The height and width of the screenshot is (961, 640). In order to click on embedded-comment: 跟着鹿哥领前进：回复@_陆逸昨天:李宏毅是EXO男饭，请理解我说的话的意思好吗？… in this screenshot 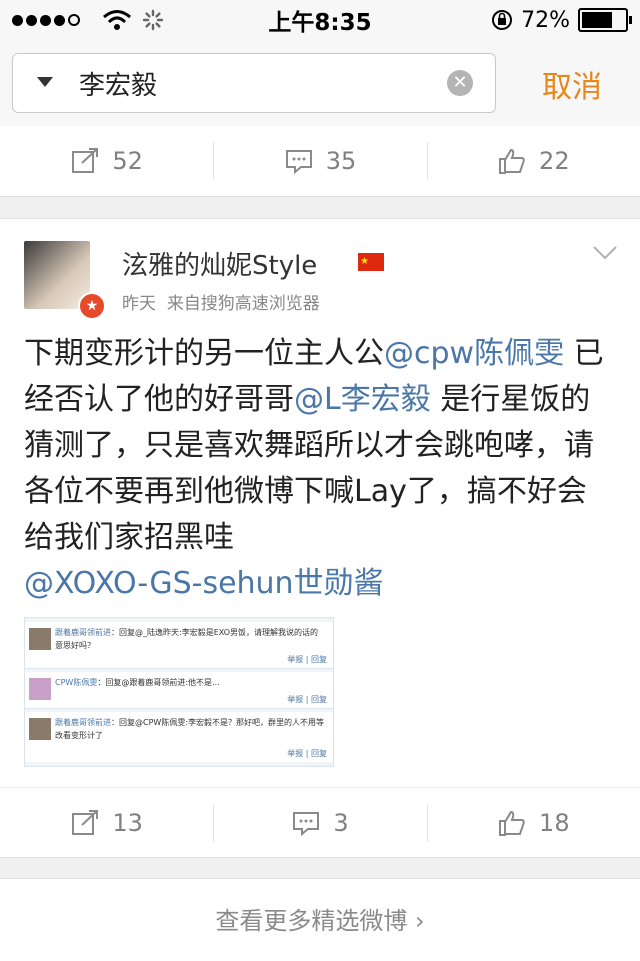, I will do `click(179, 645)`.